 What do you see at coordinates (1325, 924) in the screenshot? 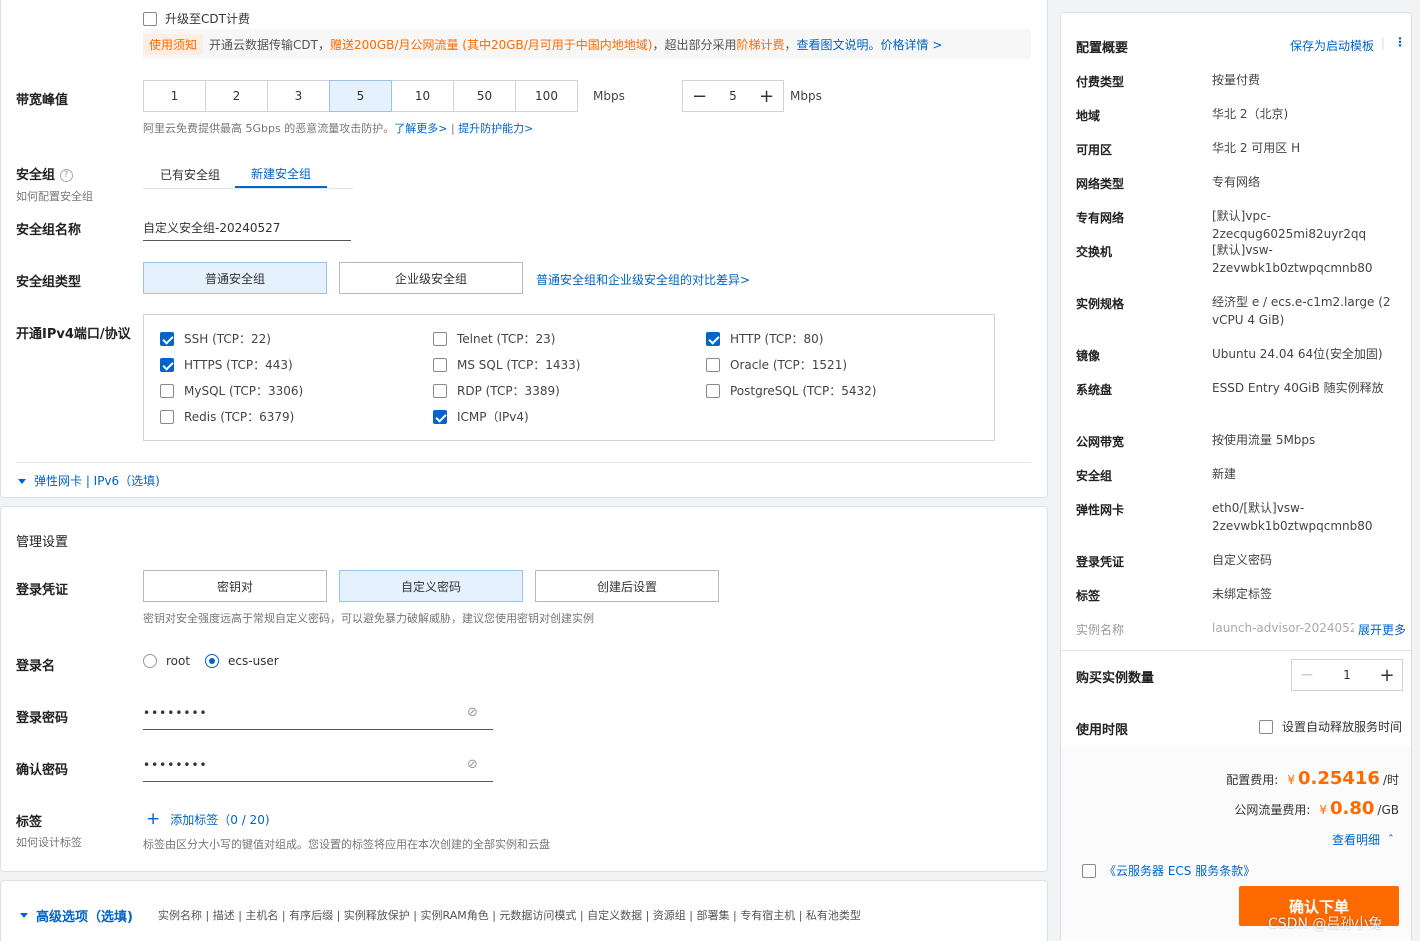
I see `watermark: CSDN @吕孙小兔` at bounding box center [1325, 924].